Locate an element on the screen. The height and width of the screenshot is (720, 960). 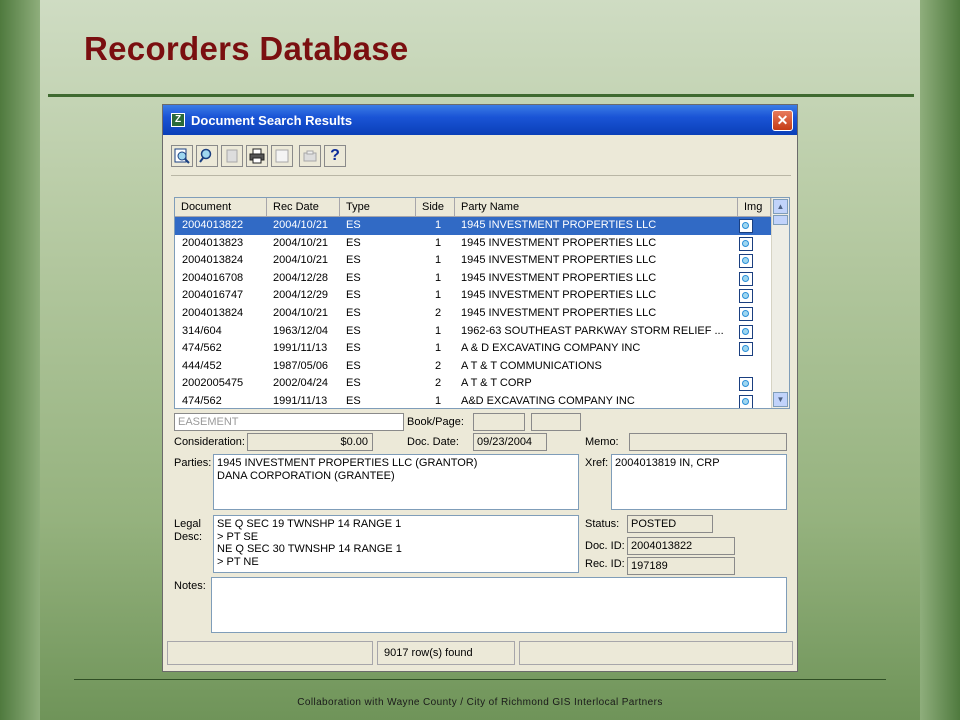
window-titlebar: Z Document Search Results ✕ is located at coordinates (480, 120).